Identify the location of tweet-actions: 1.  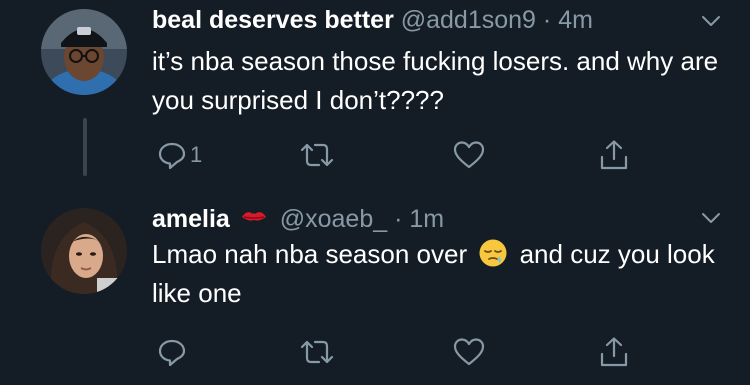
(402, 155).